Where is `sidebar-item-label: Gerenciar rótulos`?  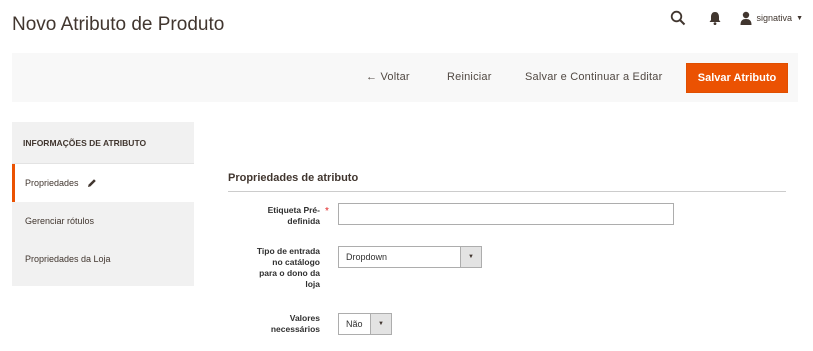 sidebar-item-label: Gerenciar rótulos is located at coordinates (60, 221).